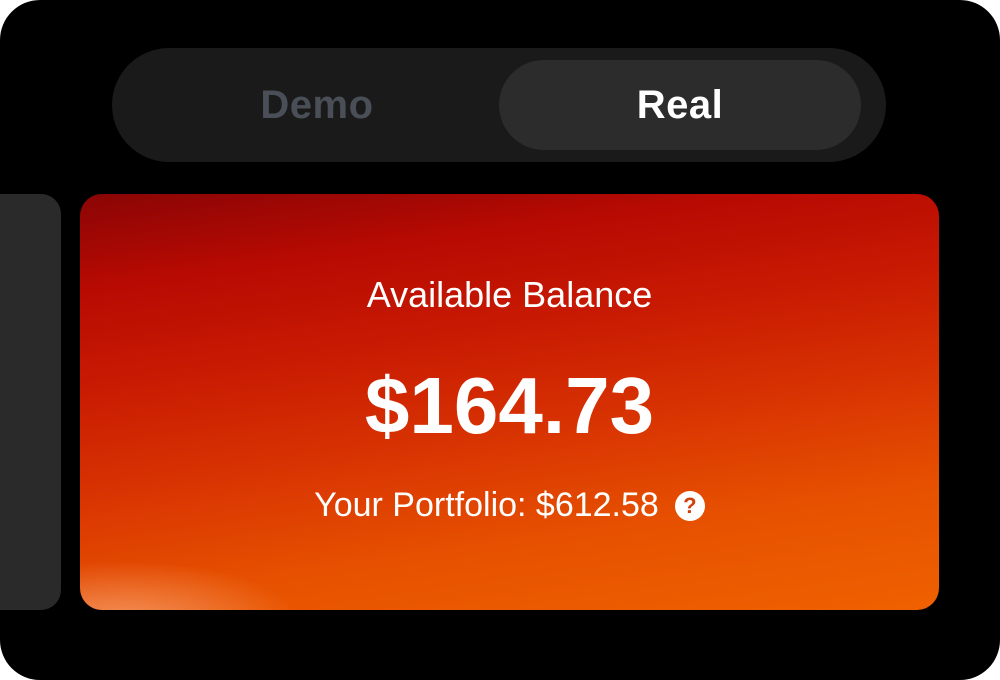 This screenshot has height=680, width=1000. I want to click on balance-amount: $164.73, so click(509, 405).